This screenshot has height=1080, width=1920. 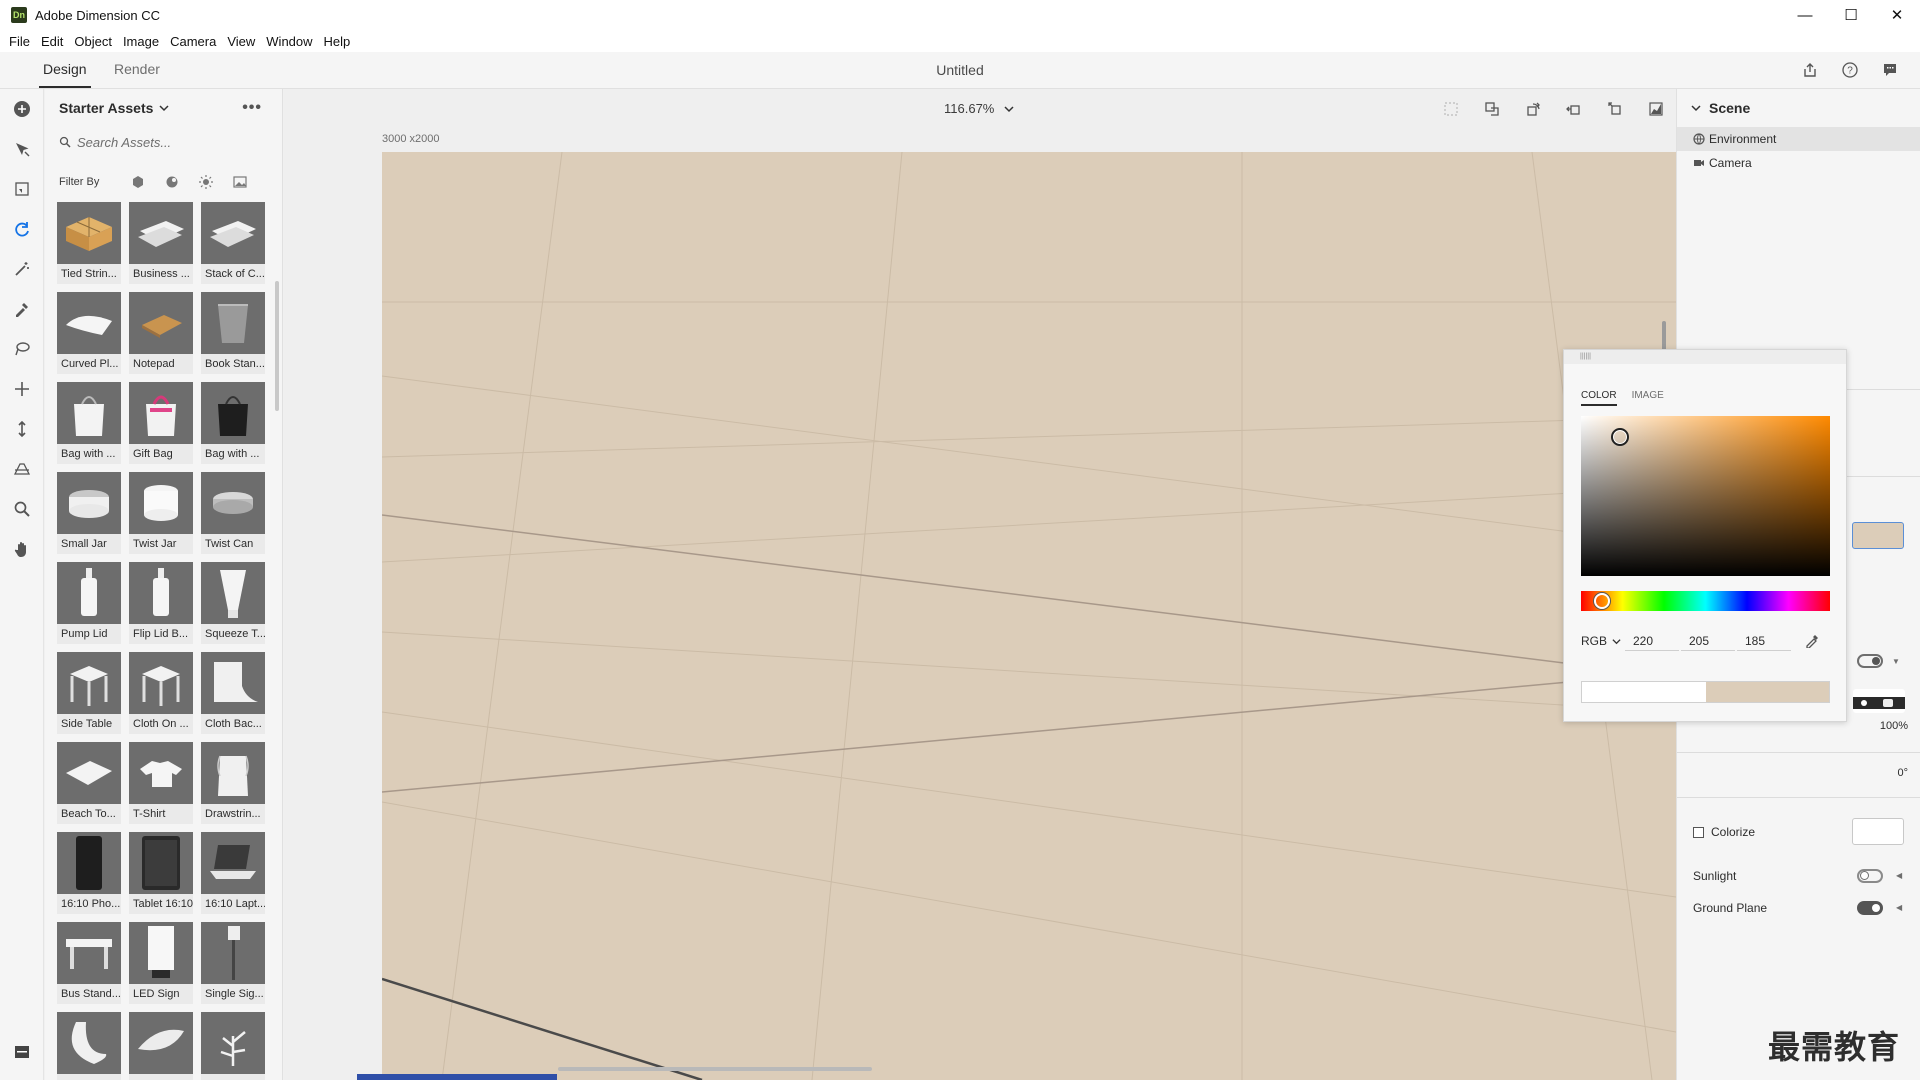 What do you see at coordinates (1603, 641) in the screenshot?
I see `color-mode-dropdown: RGB` at bounding box center [1603, 641].